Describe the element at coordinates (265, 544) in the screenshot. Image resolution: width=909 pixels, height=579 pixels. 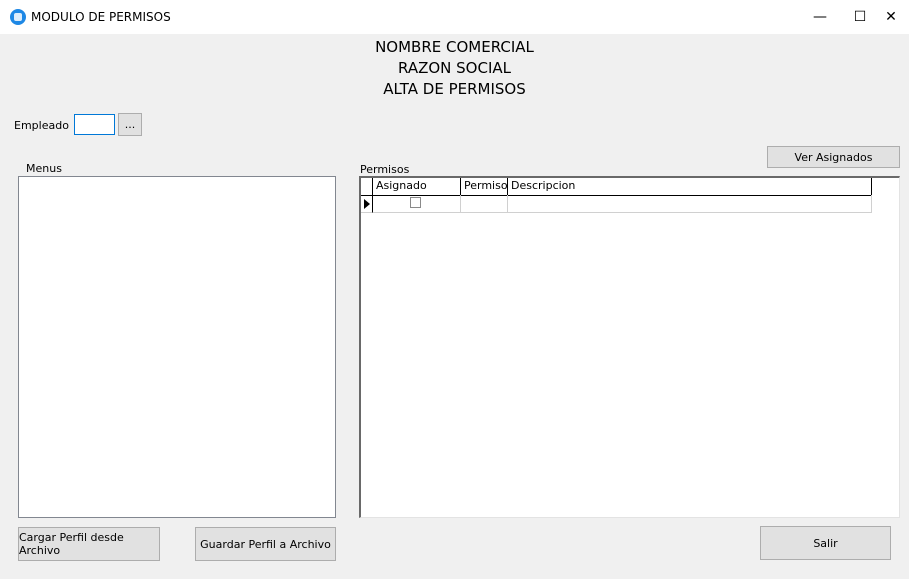
I see `guardar-perfil-button: Guardar Perfil a Archivo` at that location.